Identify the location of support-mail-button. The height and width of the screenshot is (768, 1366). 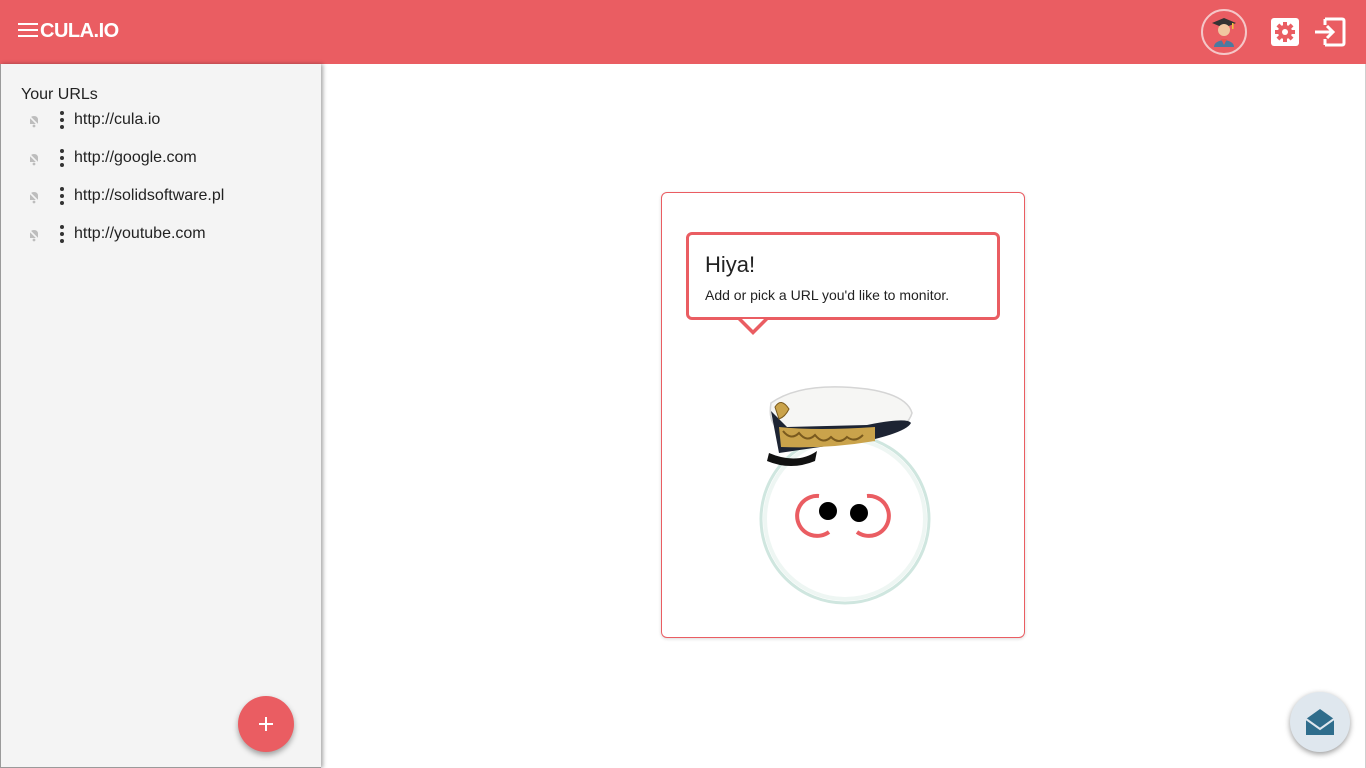
(1320, 722).